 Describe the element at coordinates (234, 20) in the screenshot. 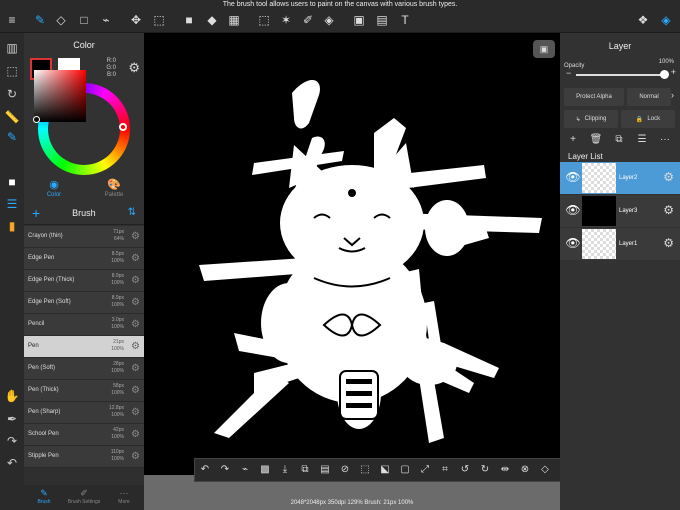

I see `gradient-tool-icon: ▦` at that location.